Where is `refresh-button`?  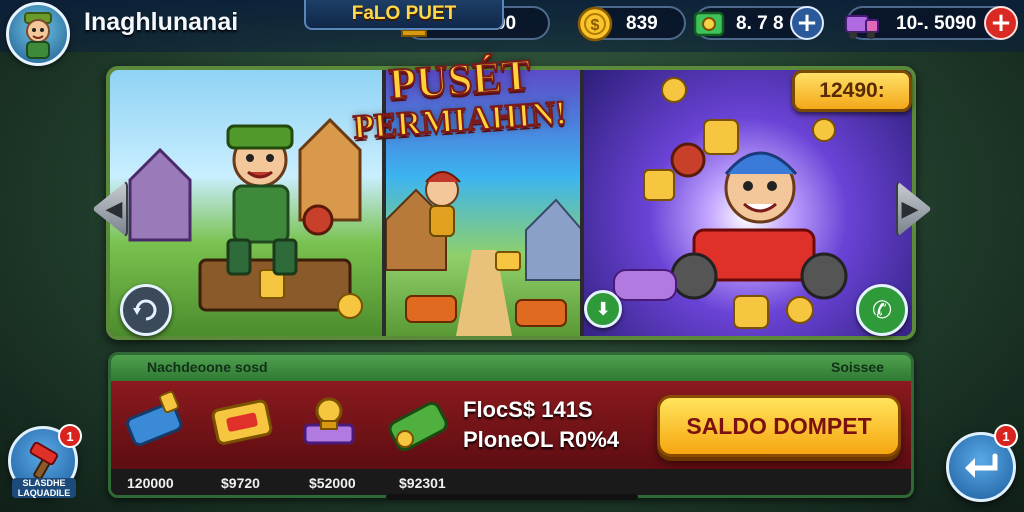
refresh-button is located at coordinates (146, 310).